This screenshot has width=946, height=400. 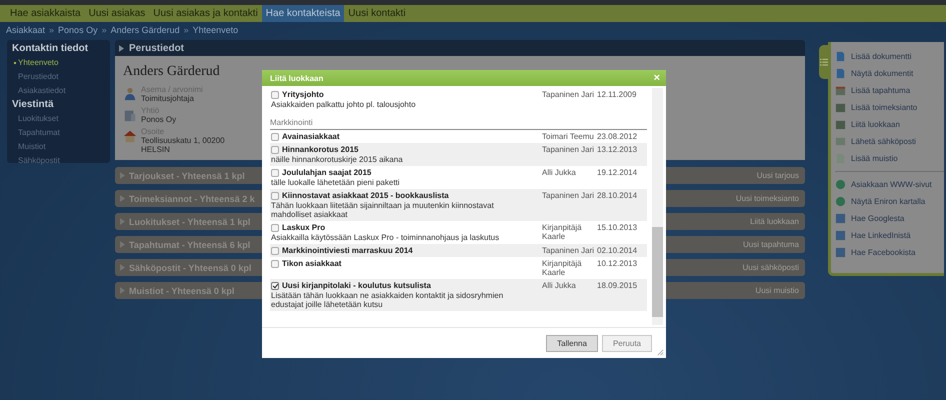 What do you see at coordinates (385, 237) in the screenshot?
I see `category-description: Asiakkailla käytössään Laskux Pro - toiminnanohjaus ja laskutus` at bounding box center [385, 237].